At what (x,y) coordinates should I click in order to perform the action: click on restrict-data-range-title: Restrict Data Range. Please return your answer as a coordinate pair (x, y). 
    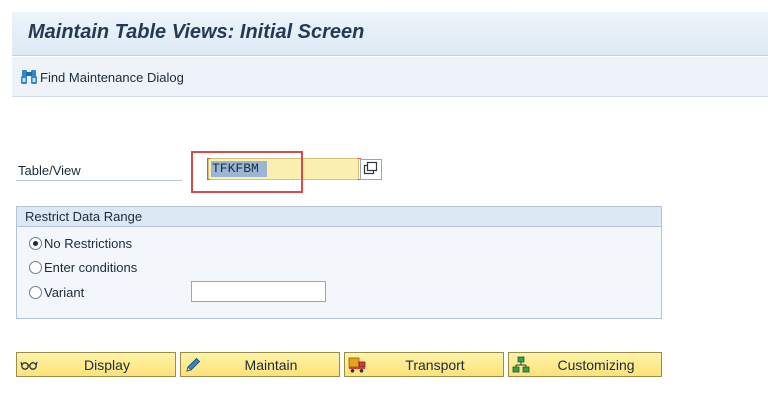
    Looking at the image, I should click on (84, 216).